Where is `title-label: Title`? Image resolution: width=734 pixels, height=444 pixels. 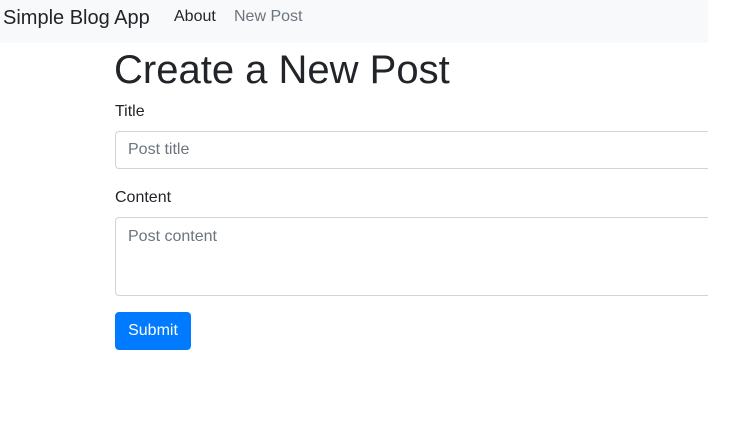
title-label: Title is located at coordinates (130, 111).